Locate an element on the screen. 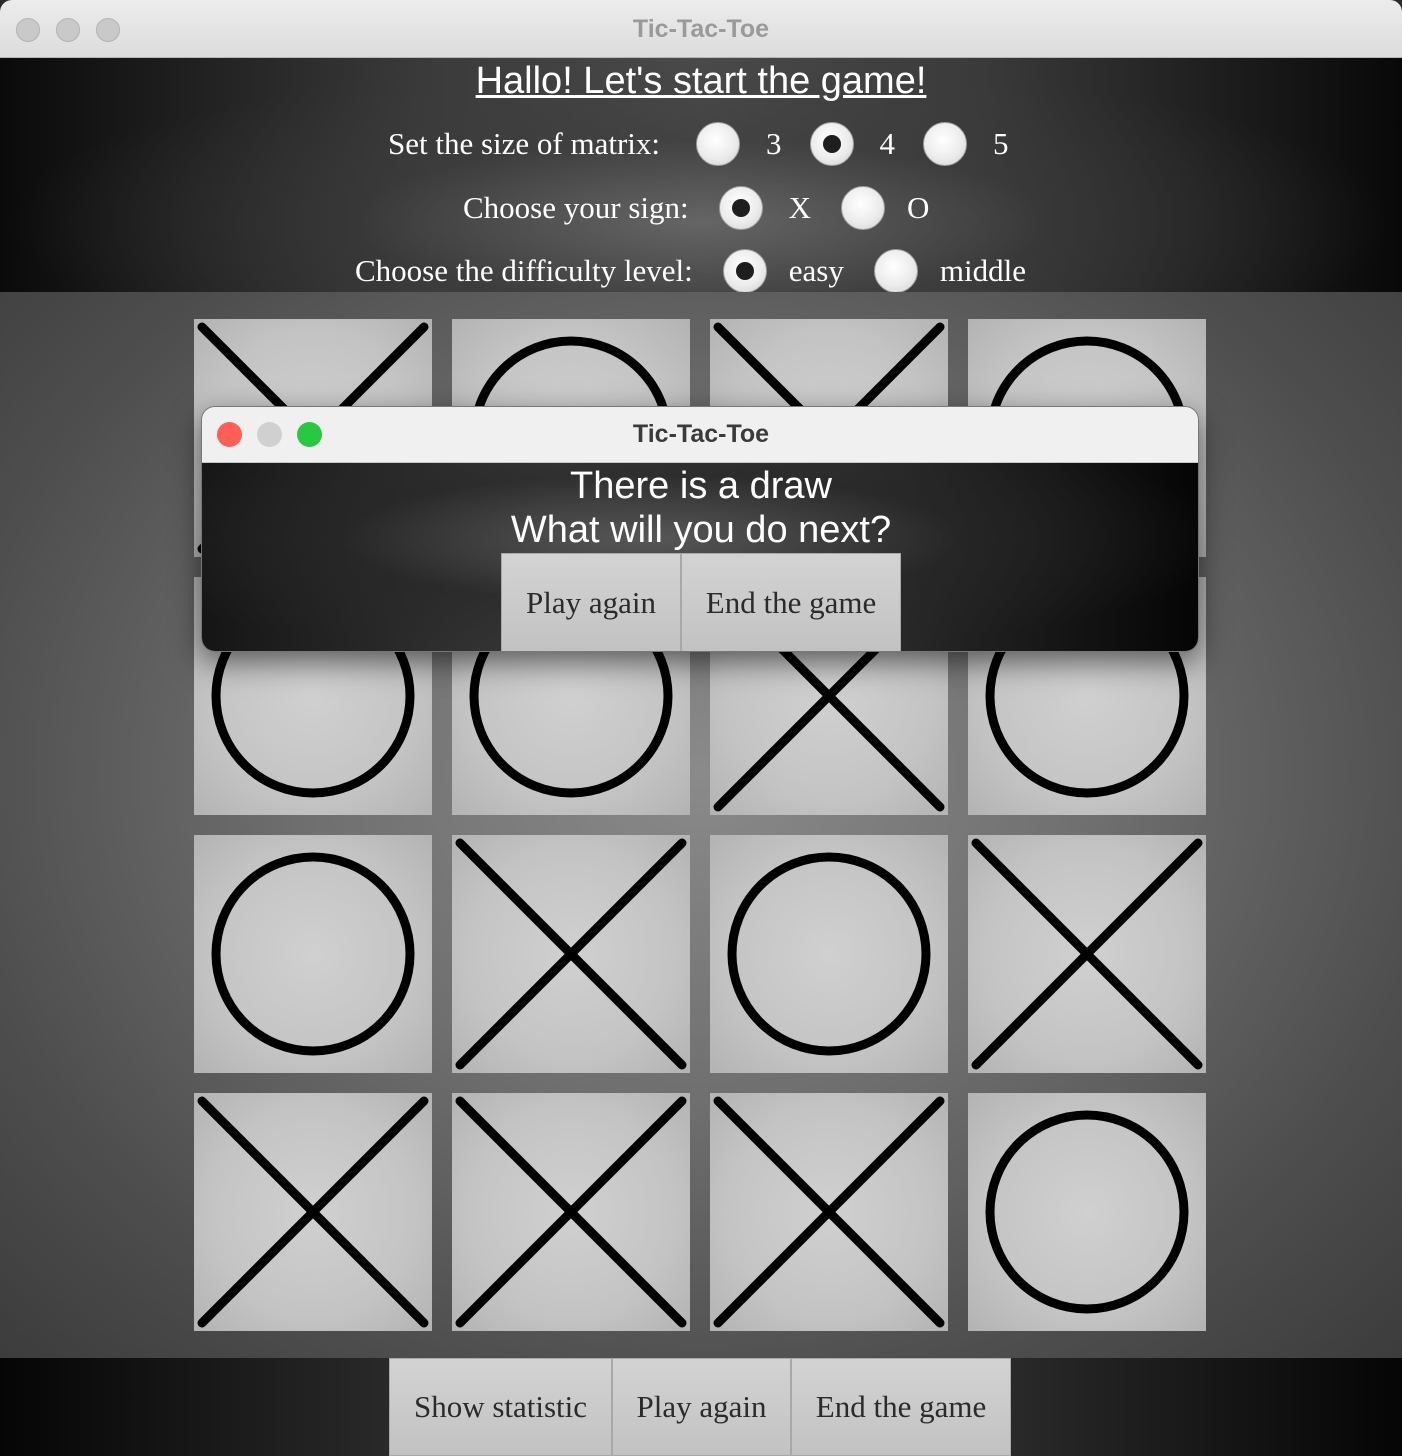 This screenshot has height=1456, width=1402. difficulty-row: Choose the difficulty level: easy middle is located at coordinates (690, 271).